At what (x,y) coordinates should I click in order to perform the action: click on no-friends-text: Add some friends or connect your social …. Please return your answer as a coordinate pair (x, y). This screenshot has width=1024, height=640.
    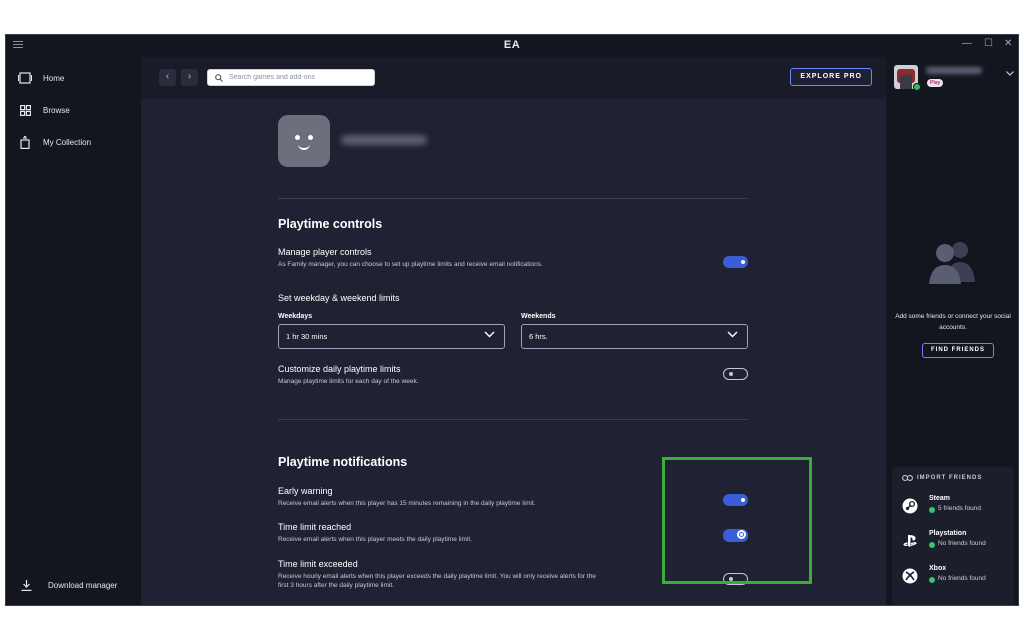
    Looking at the image, I should click on (953, 322).